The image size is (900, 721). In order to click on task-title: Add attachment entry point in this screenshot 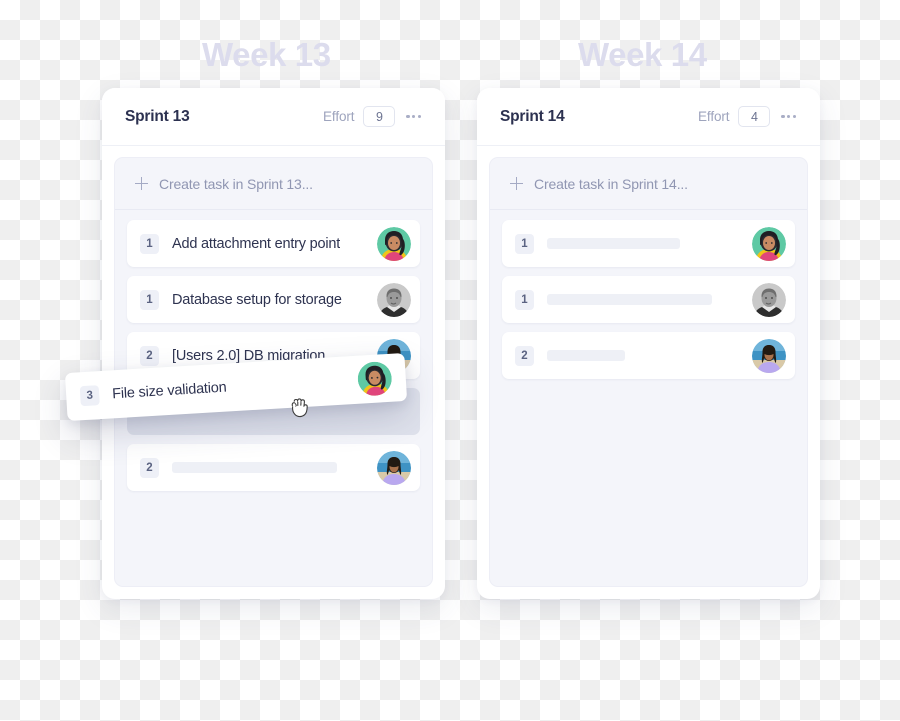, I will do `click(256, 243)`.